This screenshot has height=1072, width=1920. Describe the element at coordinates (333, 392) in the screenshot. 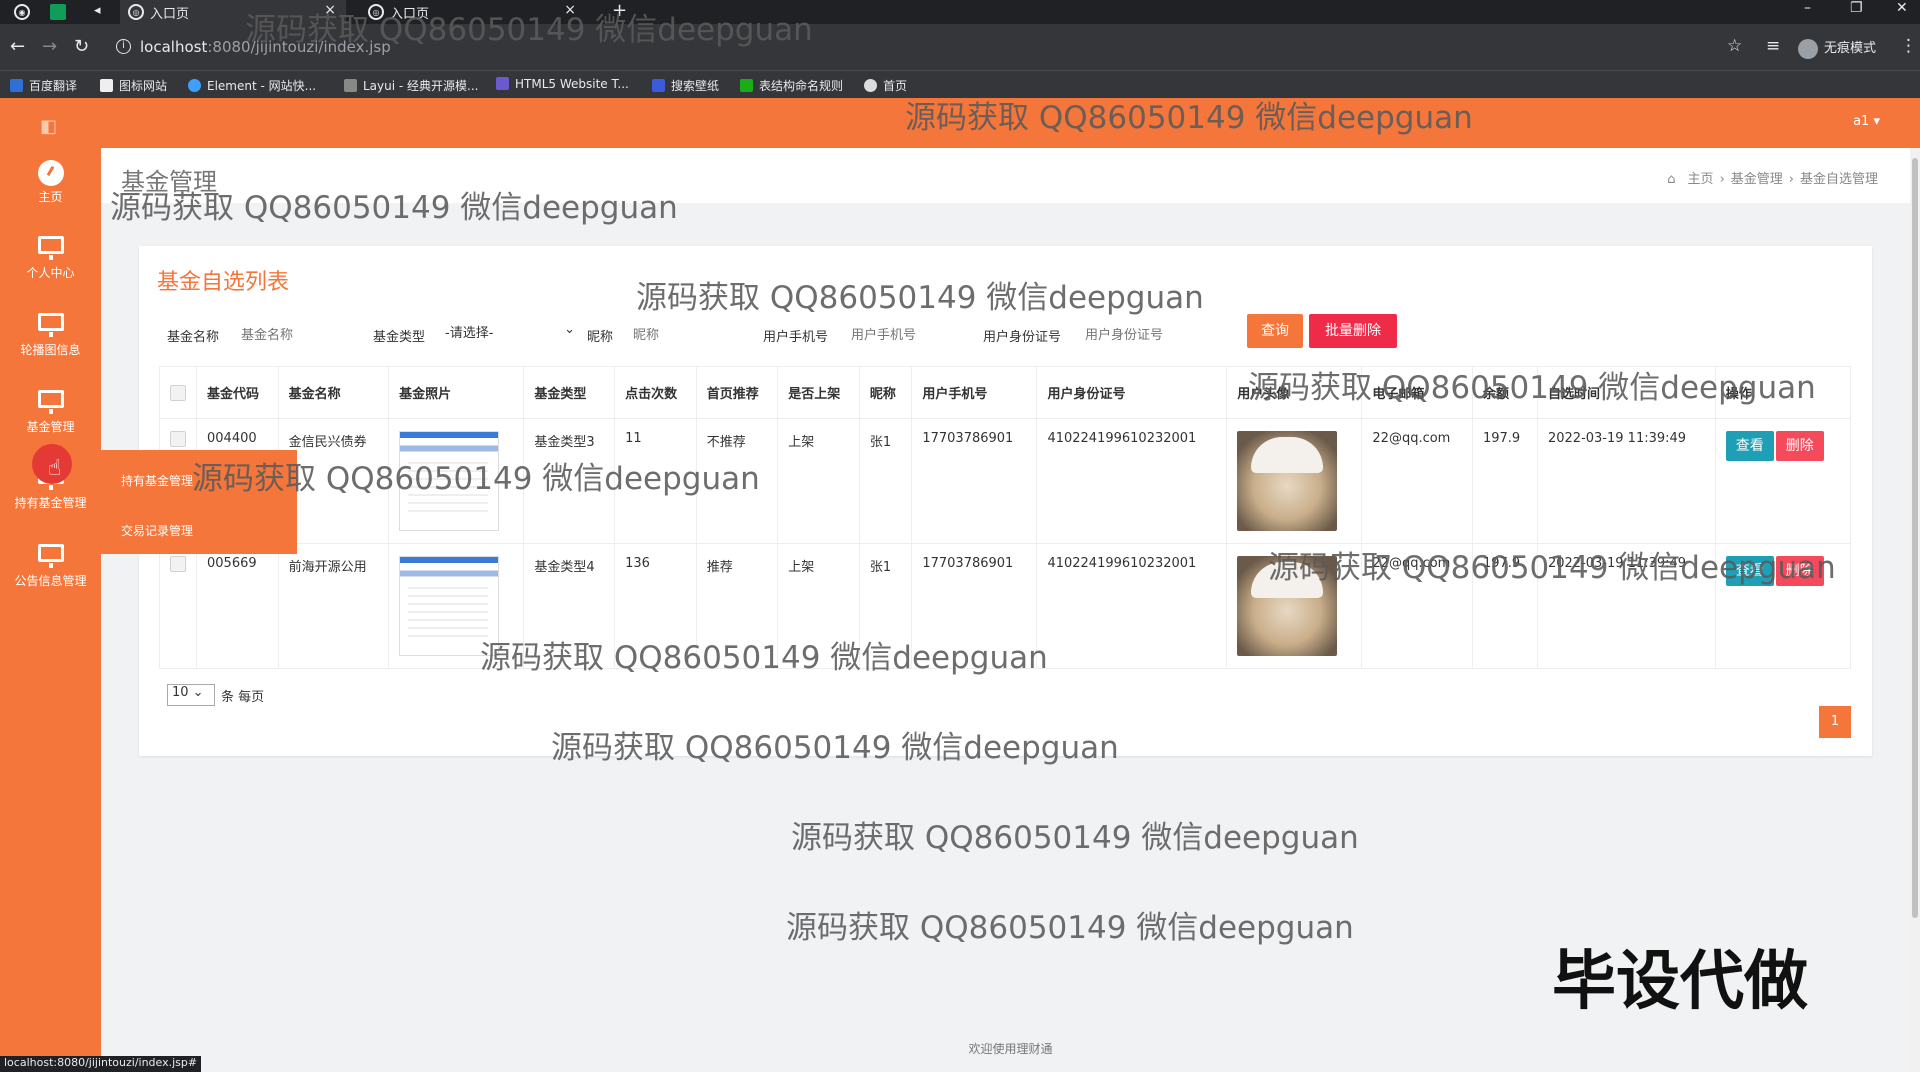

I see `column-header: 基金名称` at that location.